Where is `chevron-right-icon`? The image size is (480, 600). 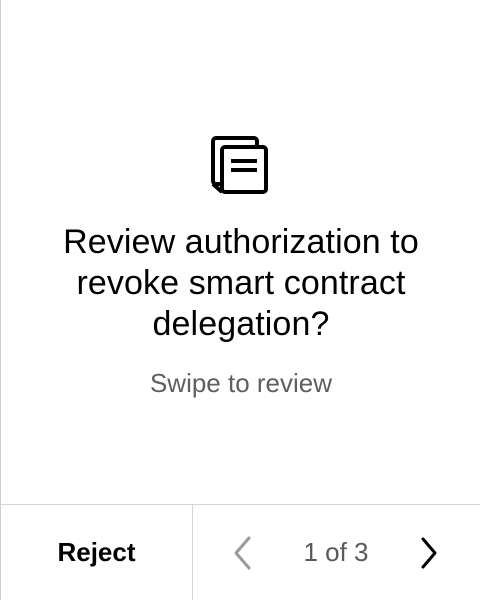 chevron-right-icon is located at coordinates (429, 553).